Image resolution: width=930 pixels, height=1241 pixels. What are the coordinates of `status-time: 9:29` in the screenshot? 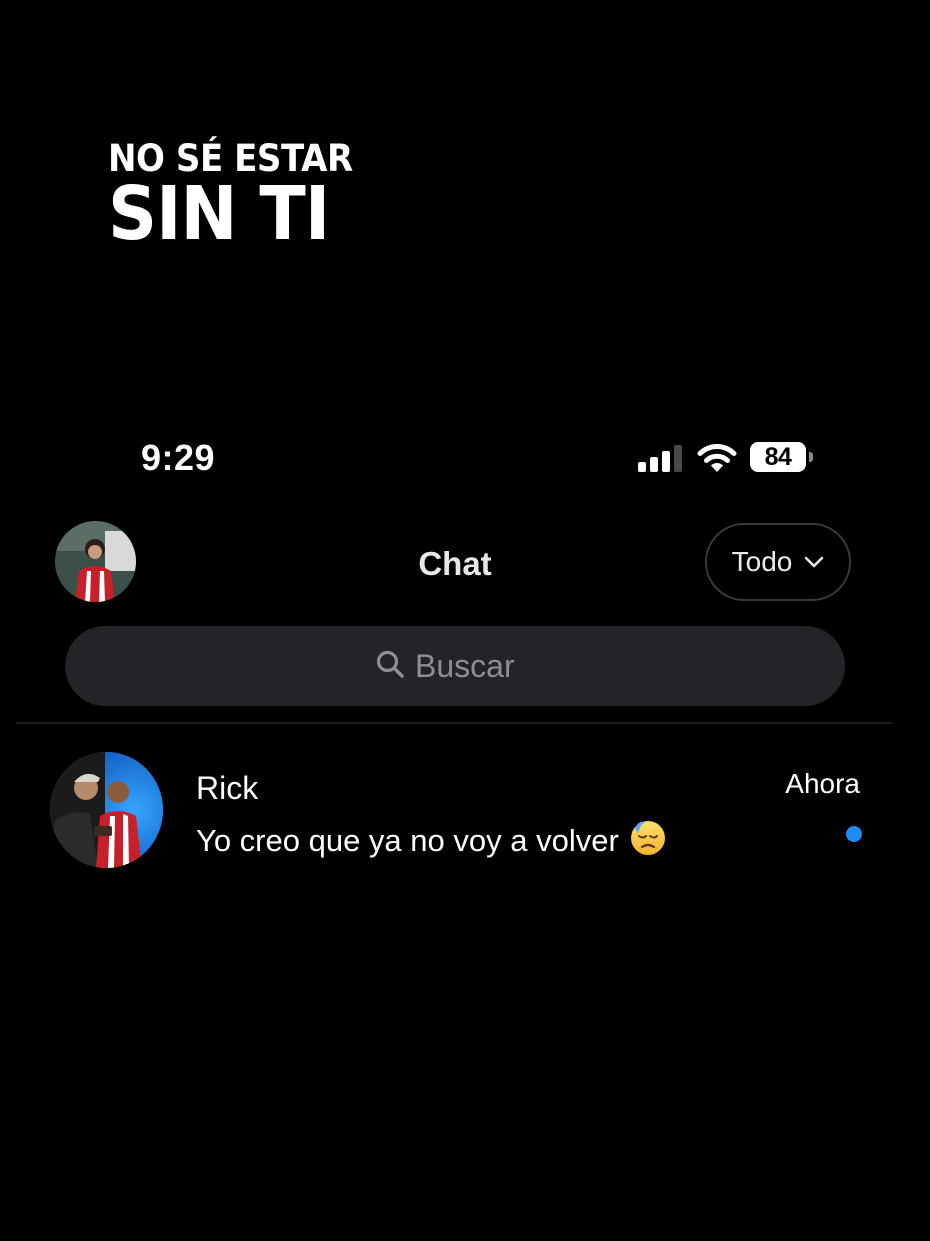 It's located at (178, 457).